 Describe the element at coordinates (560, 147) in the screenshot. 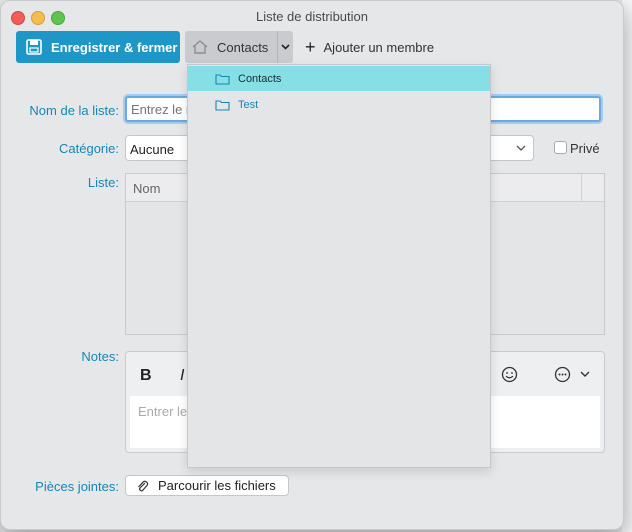

I see `private-checkbox` at that location.